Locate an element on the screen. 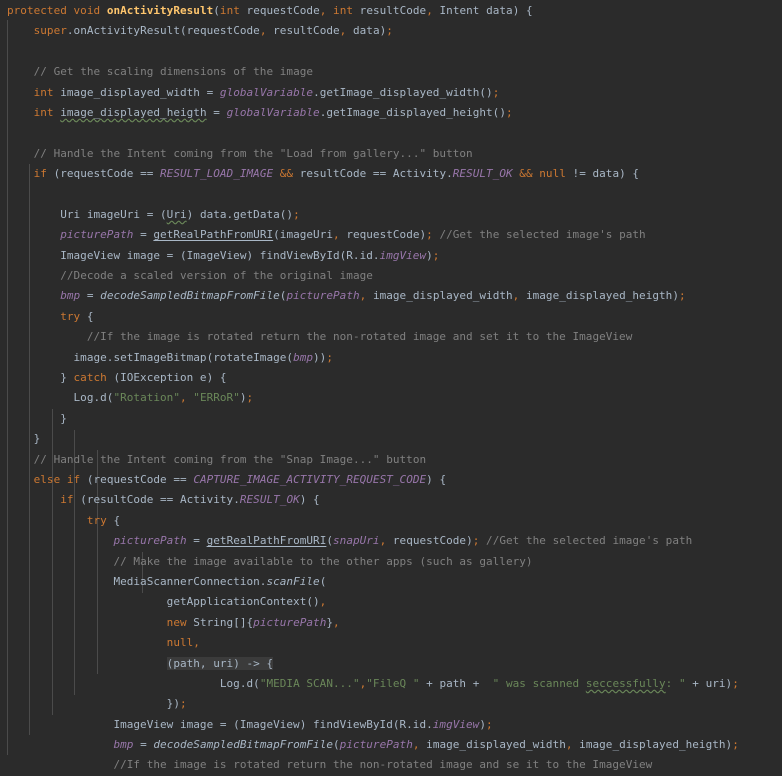 This screenshot has height=776, width=782. code-line: Uri imageUri = (Uri) data.getData(); is located at coordinates (153, 214).